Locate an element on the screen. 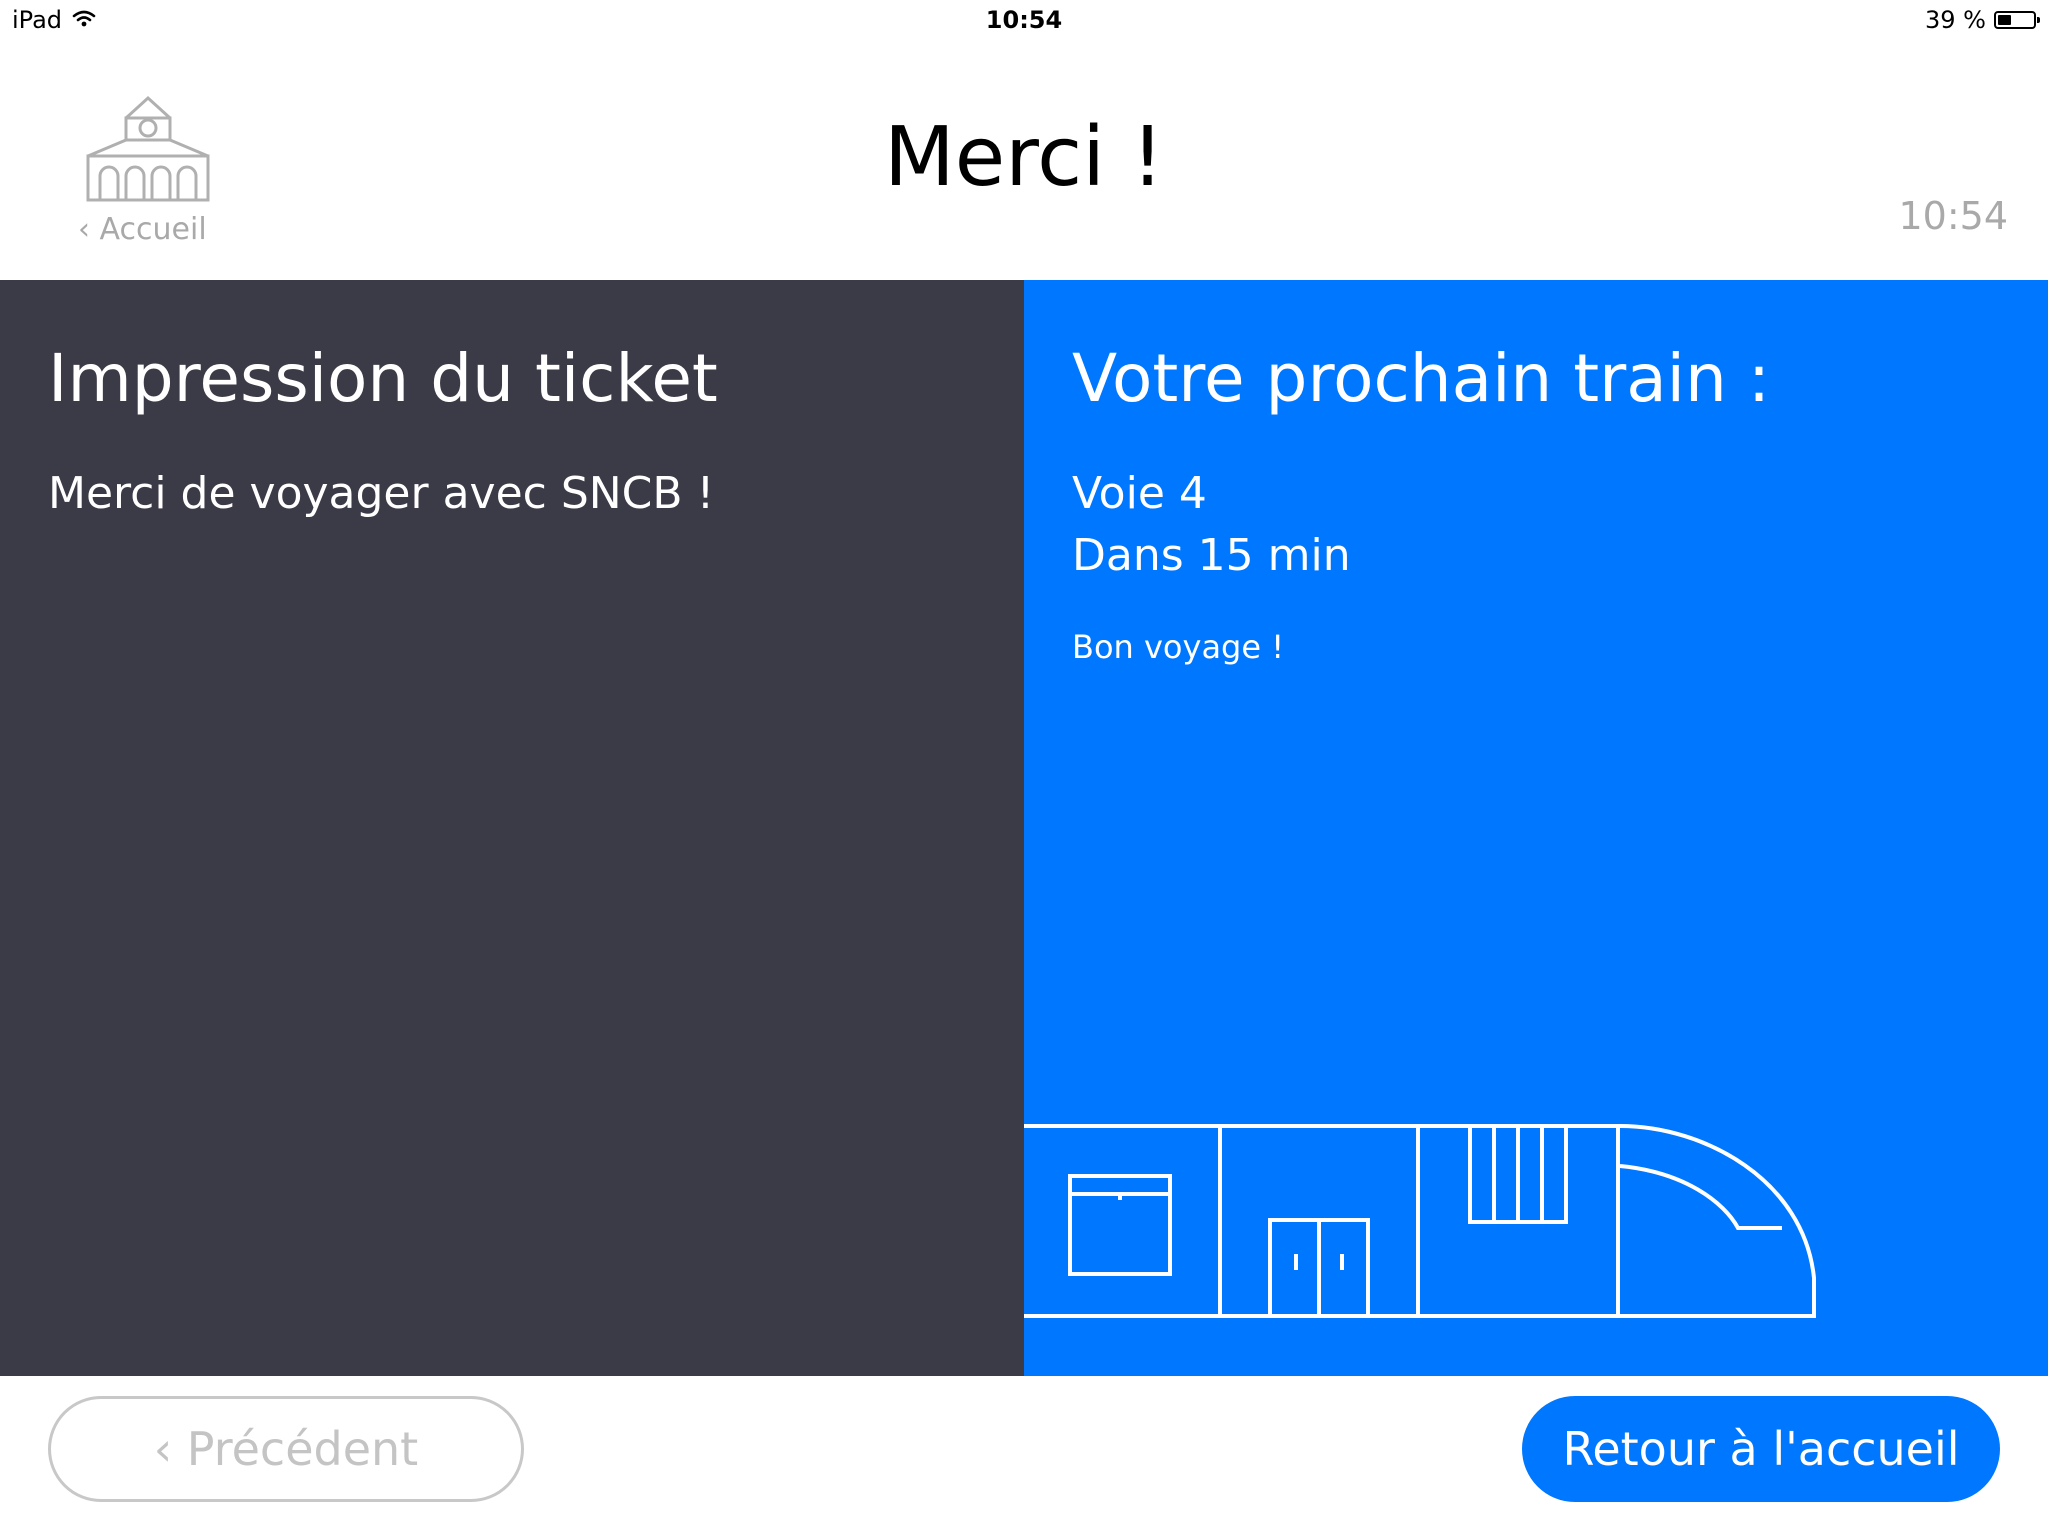  train-icon is located at coordinates (1536, 1230).